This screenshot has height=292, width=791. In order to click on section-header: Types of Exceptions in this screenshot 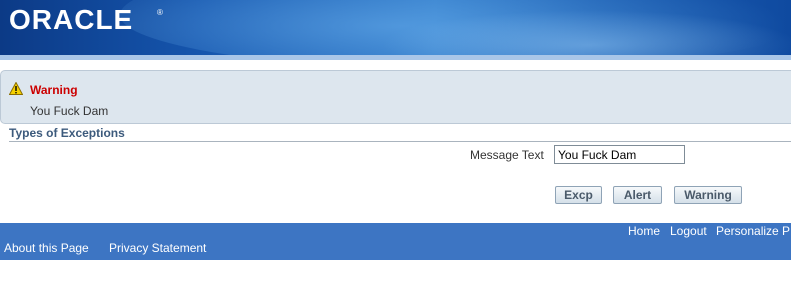, I will do `click(67, 133)`.